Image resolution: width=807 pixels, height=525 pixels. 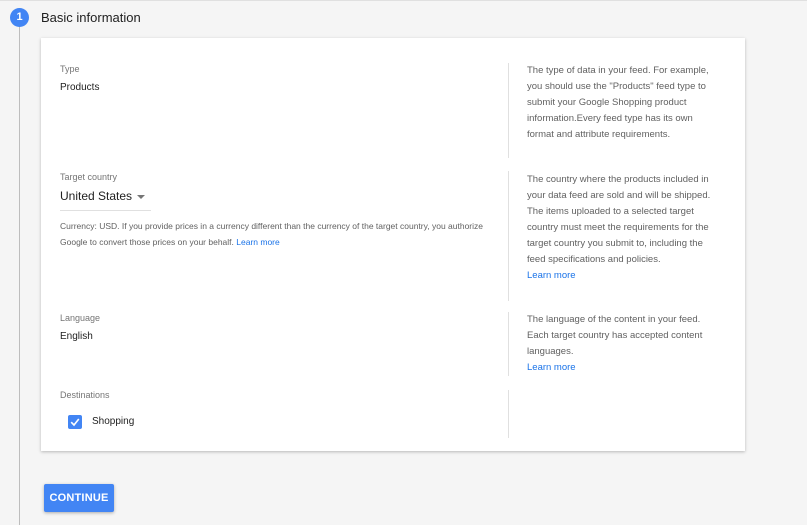 I want to click on type-value: Products, so click(x=80, y=87).